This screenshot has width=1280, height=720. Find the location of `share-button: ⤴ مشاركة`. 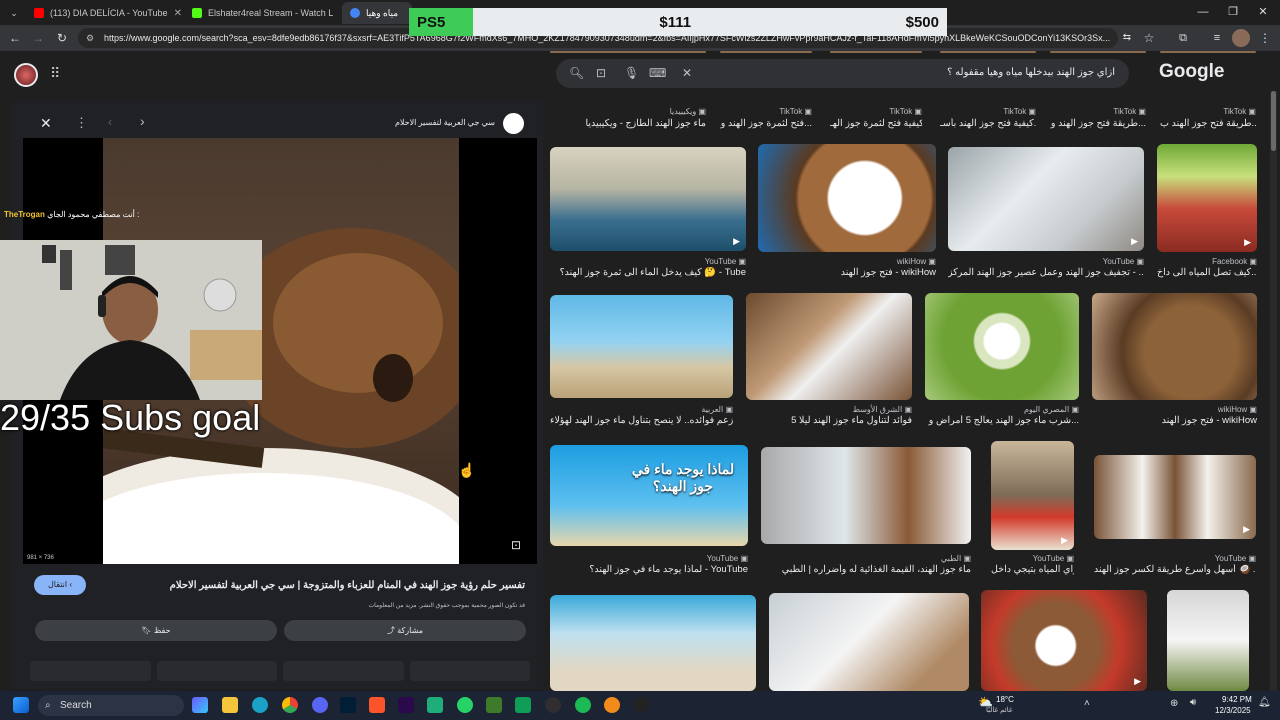

share-button: ⤴ مشاركة is located at coordinates (405, 630).